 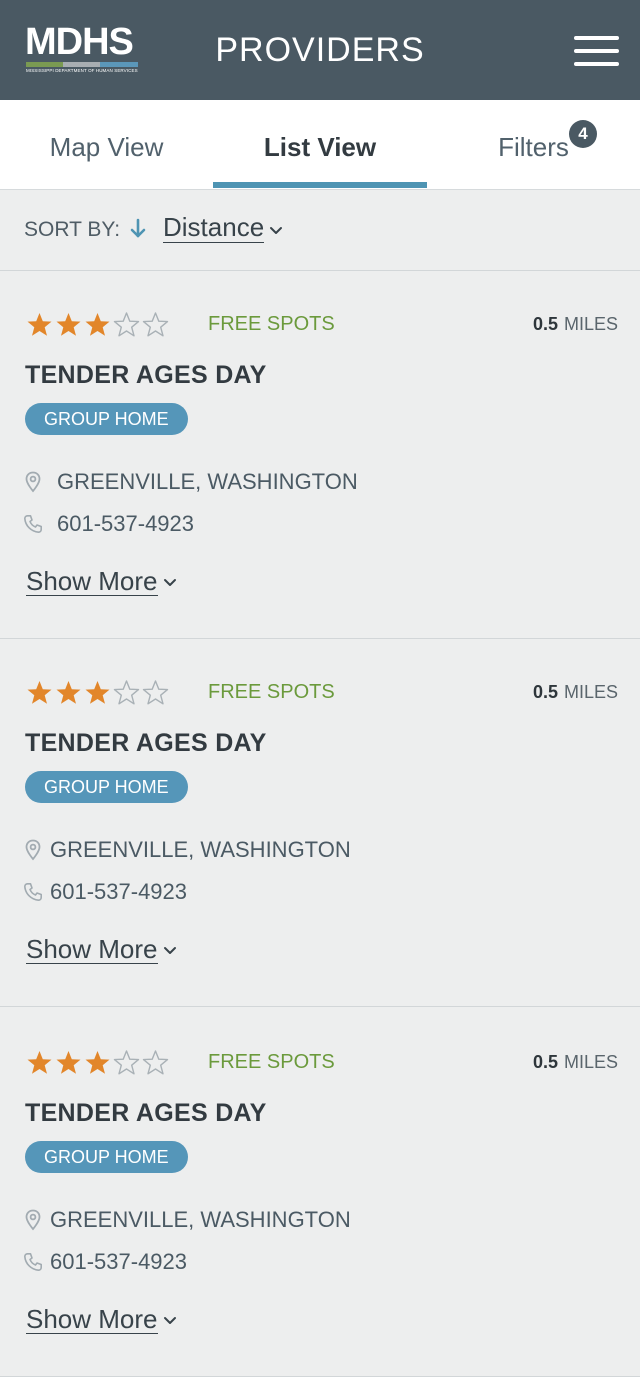 What do you see at coordinates (583, 134) in the screenshot?
I see `filters-count-badge: 4` at bounding box center [583, 134].